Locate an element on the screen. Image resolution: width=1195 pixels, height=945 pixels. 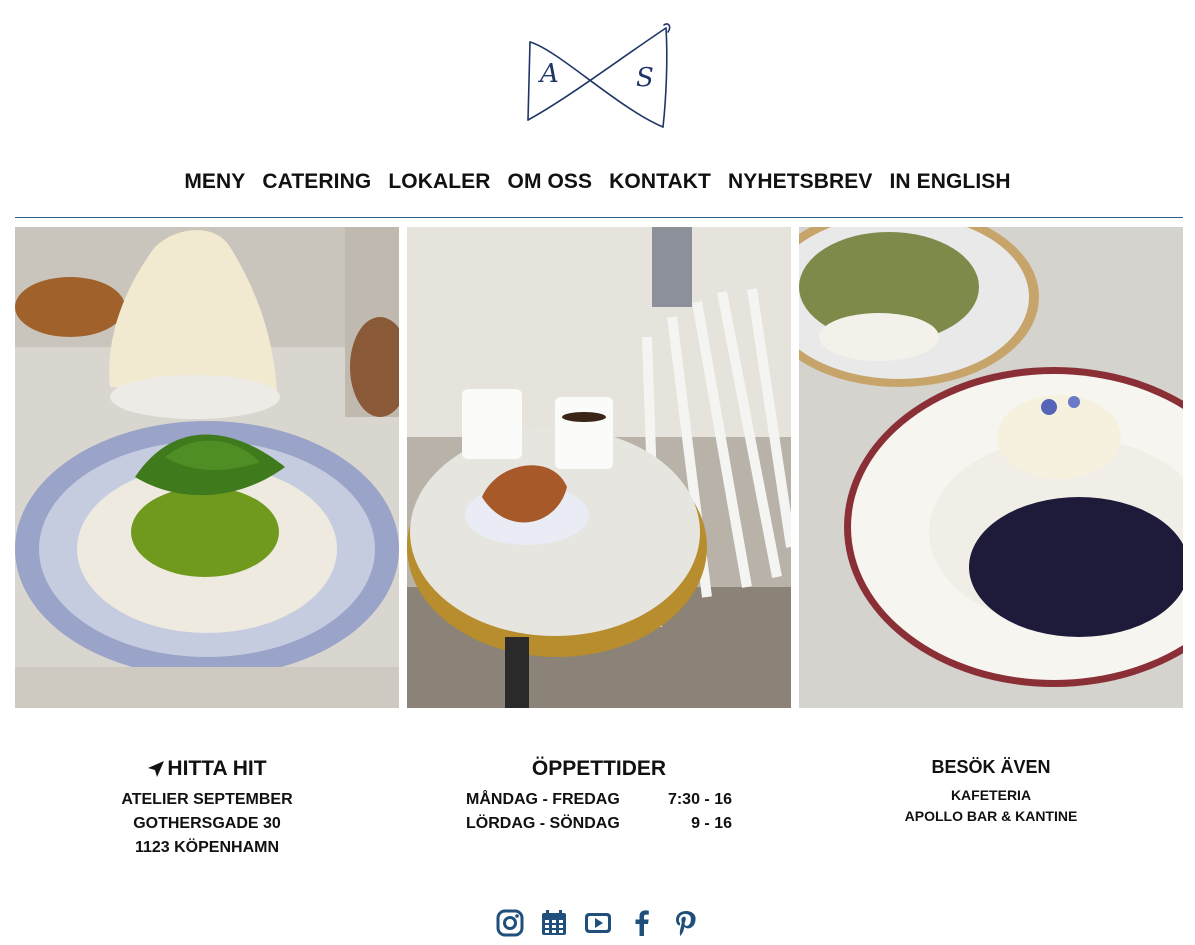
hours-row: LÖRDAG - SÖNDAG 9 - 16 is located at coordinates (599, 824).